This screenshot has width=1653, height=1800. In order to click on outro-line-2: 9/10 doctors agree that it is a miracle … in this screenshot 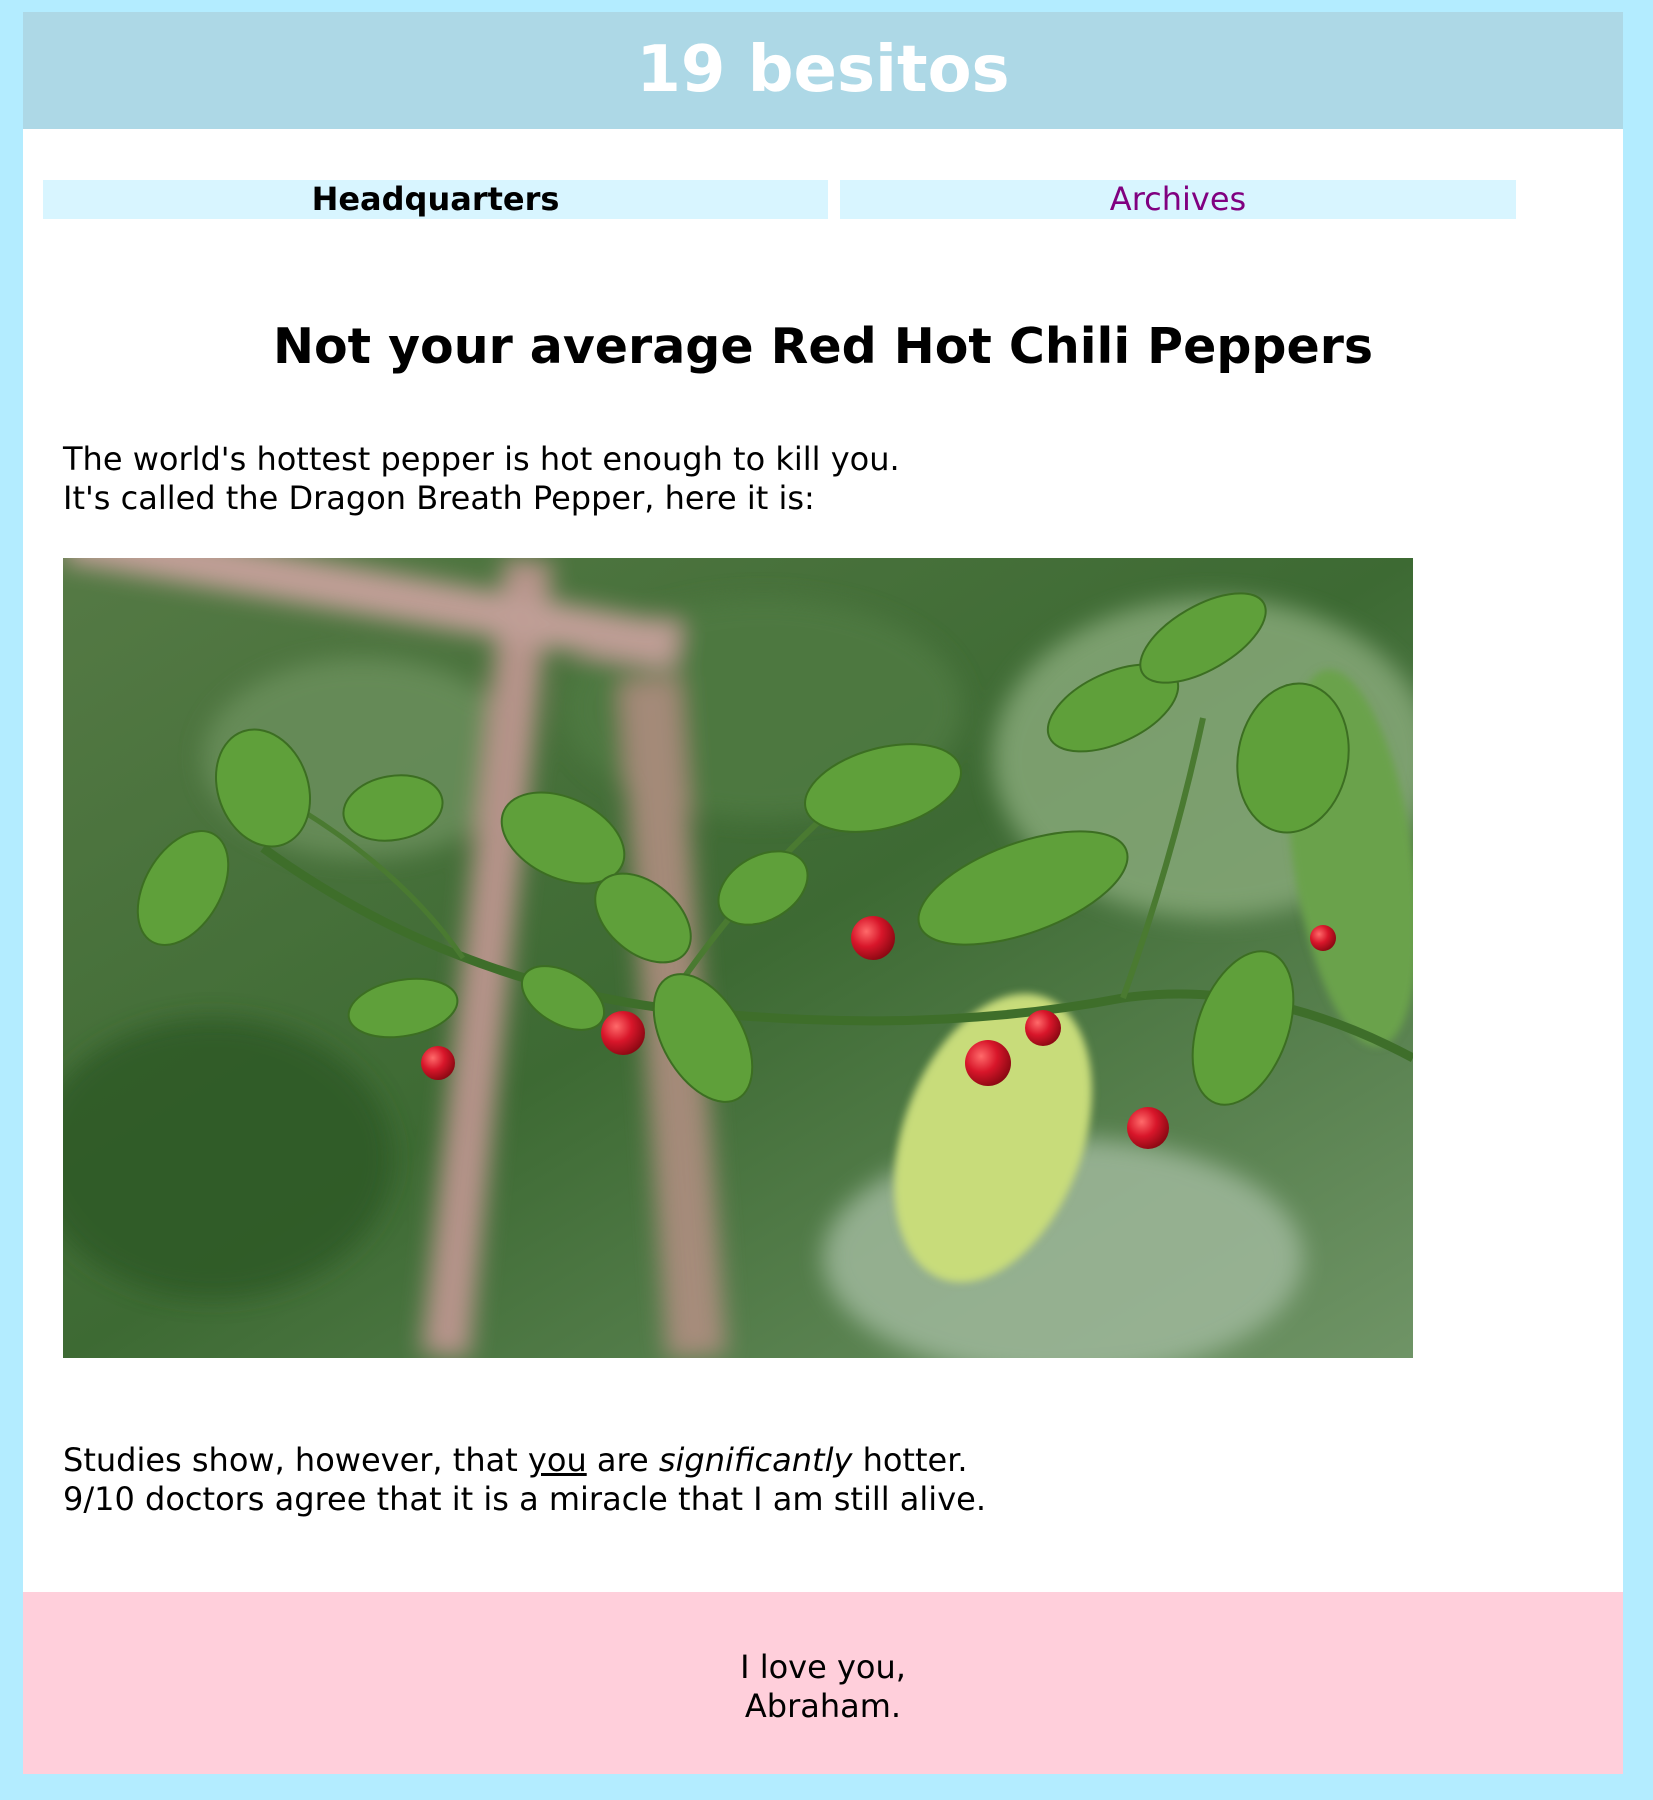, I will do `click(524, 1499)`.